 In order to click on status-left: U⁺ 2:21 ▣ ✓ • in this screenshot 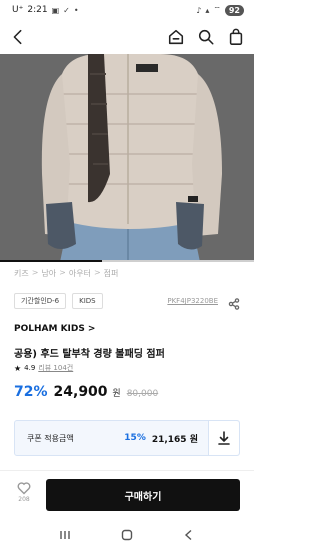, I will do `click(45, 10)`.